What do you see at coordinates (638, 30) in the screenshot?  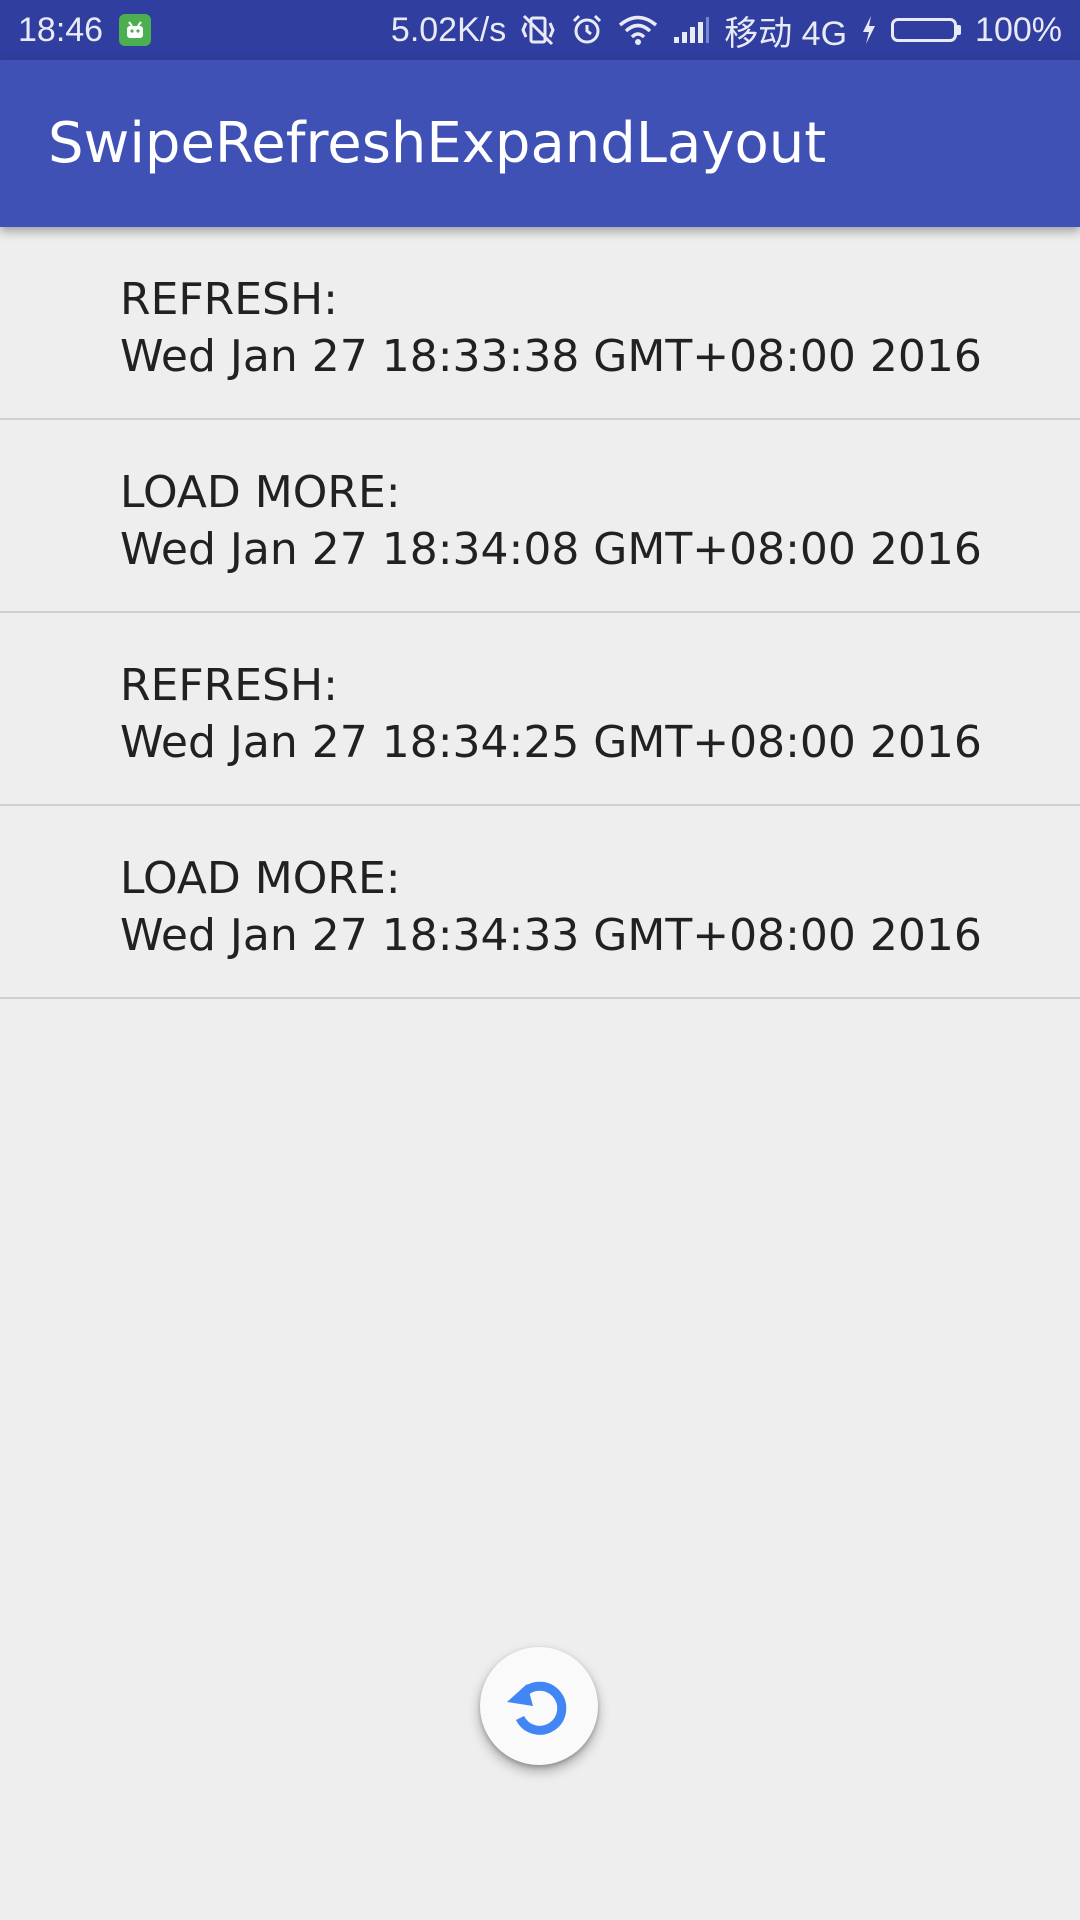 I see `wifi-icon` at bounding box center [638, 30].